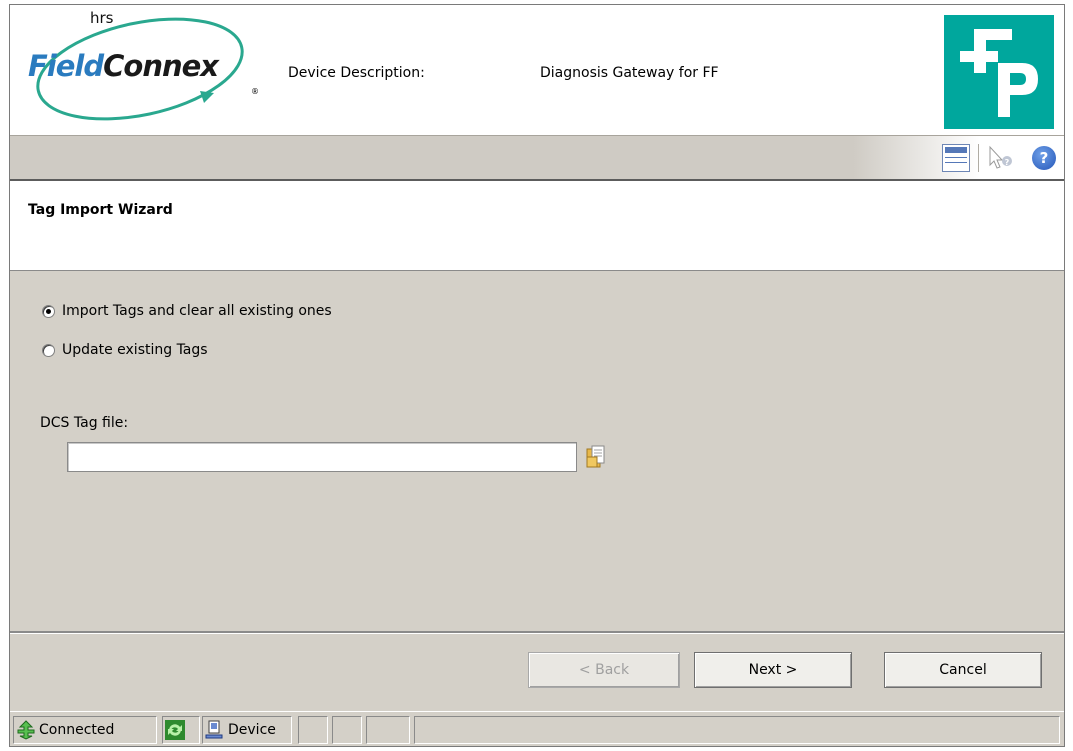  Describe the element at coordinates (252, 730) in the screenshot. I see `device-status-label: Device` at that location.